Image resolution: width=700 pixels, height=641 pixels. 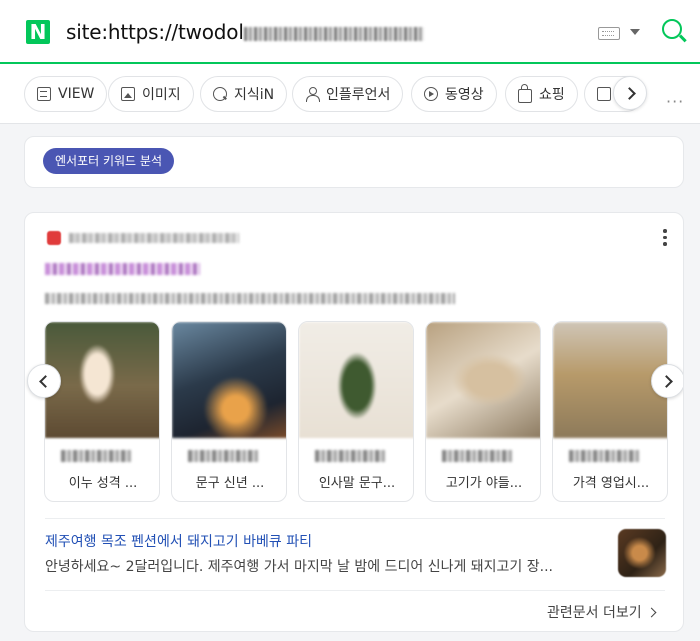 What do you see at coordinates (431, 94) in the screenshot?
I see `play-icon` at bounding box center [431, 94].